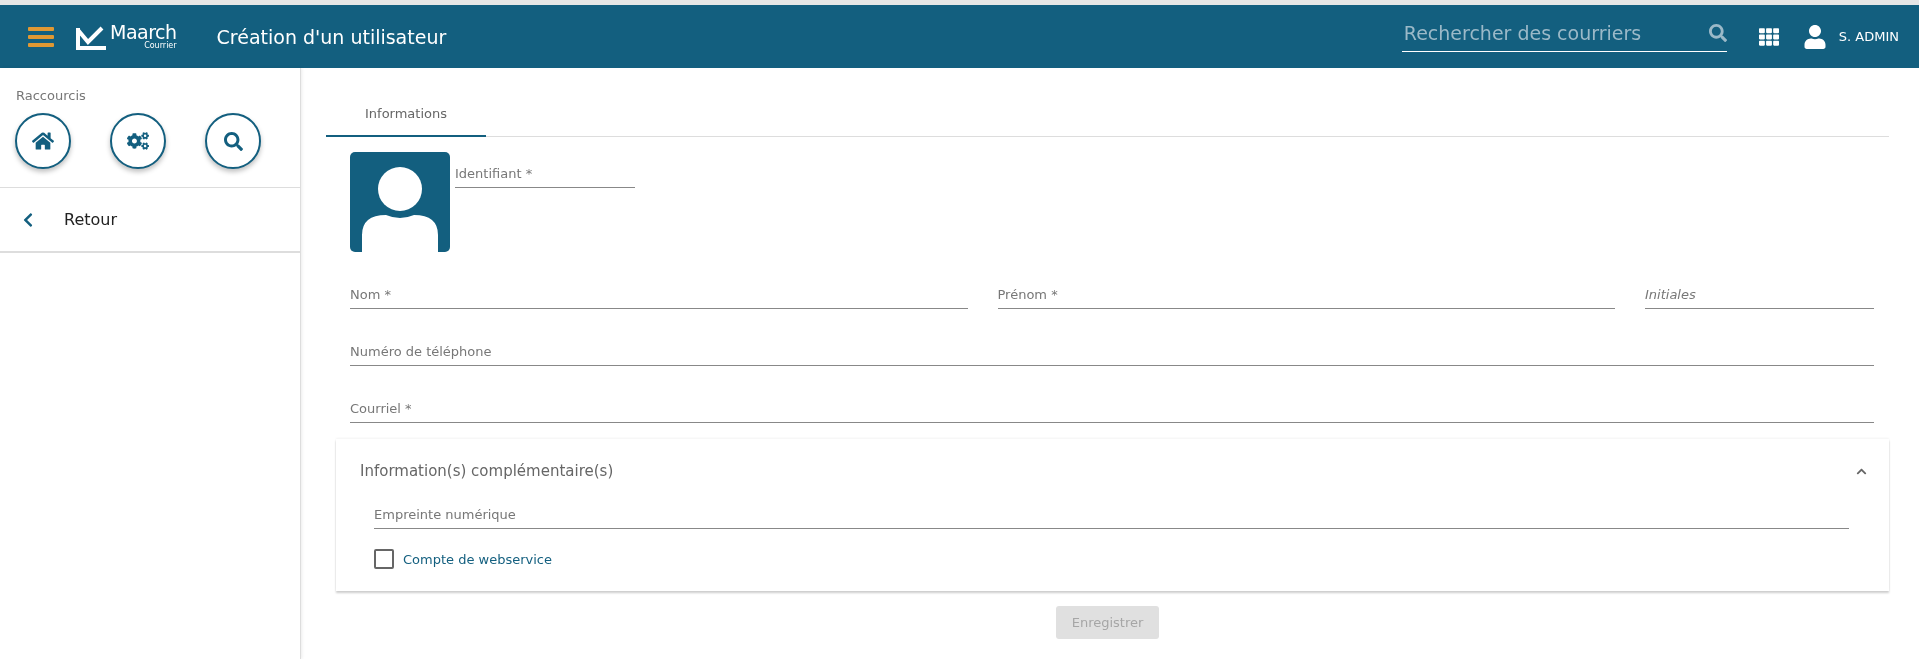  What do you see at coordinates (1759, 296) in the screenshot?
I see `text-field: Initiales` at bounding box center [1759, 296].